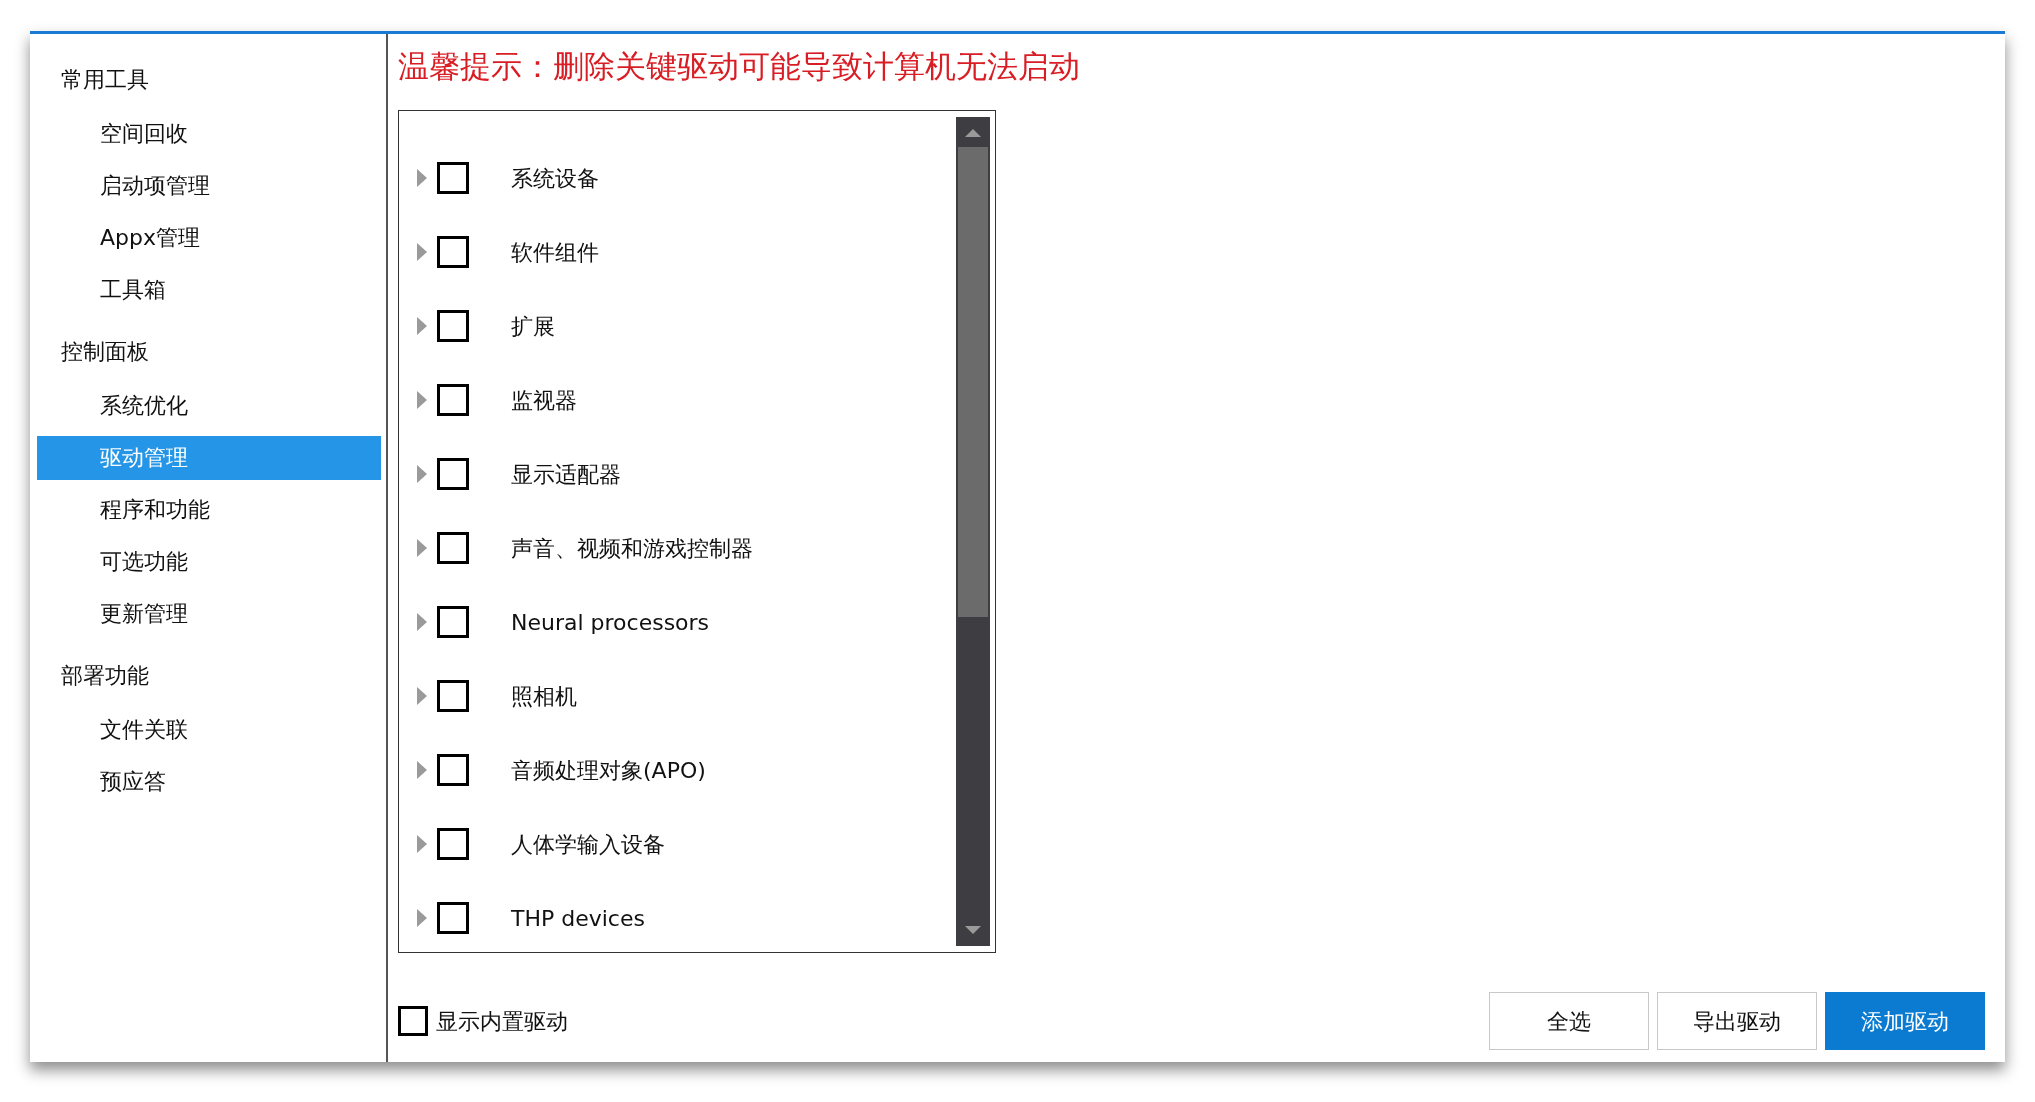  What do you see at coordinates (502, 1021) in the screenshot?
I see `checkbox-label: 显示内置驱动` at bounding box center [502, 1021].